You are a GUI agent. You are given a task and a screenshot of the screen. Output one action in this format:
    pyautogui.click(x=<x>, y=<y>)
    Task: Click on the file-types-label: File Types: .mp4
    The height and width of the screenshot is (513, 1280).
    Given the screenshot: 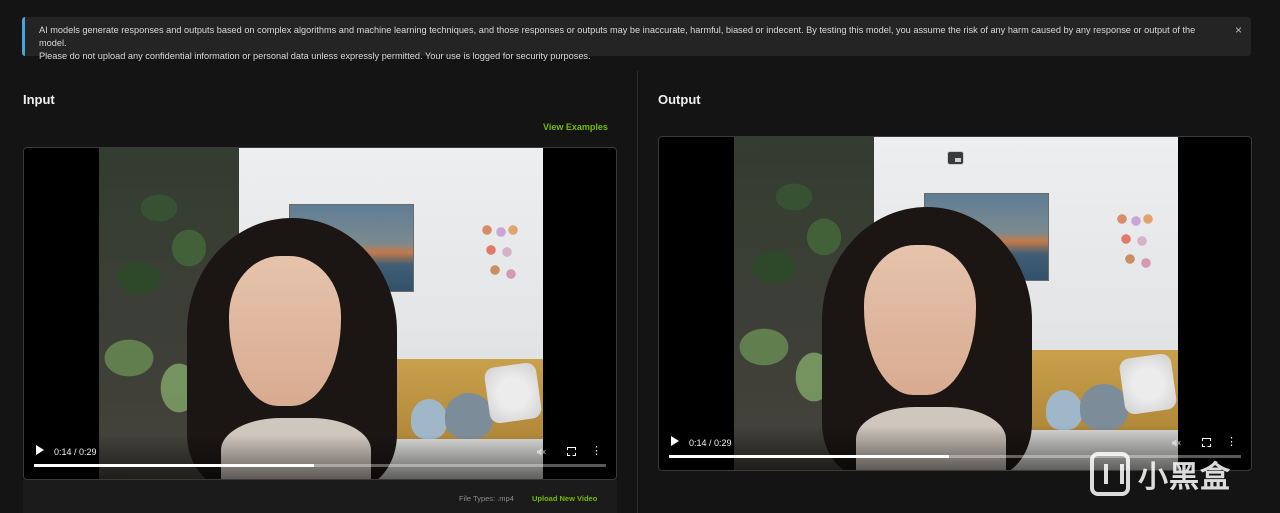 What is the action you would take?
    pyautogui.click(x=486, y=498)
    